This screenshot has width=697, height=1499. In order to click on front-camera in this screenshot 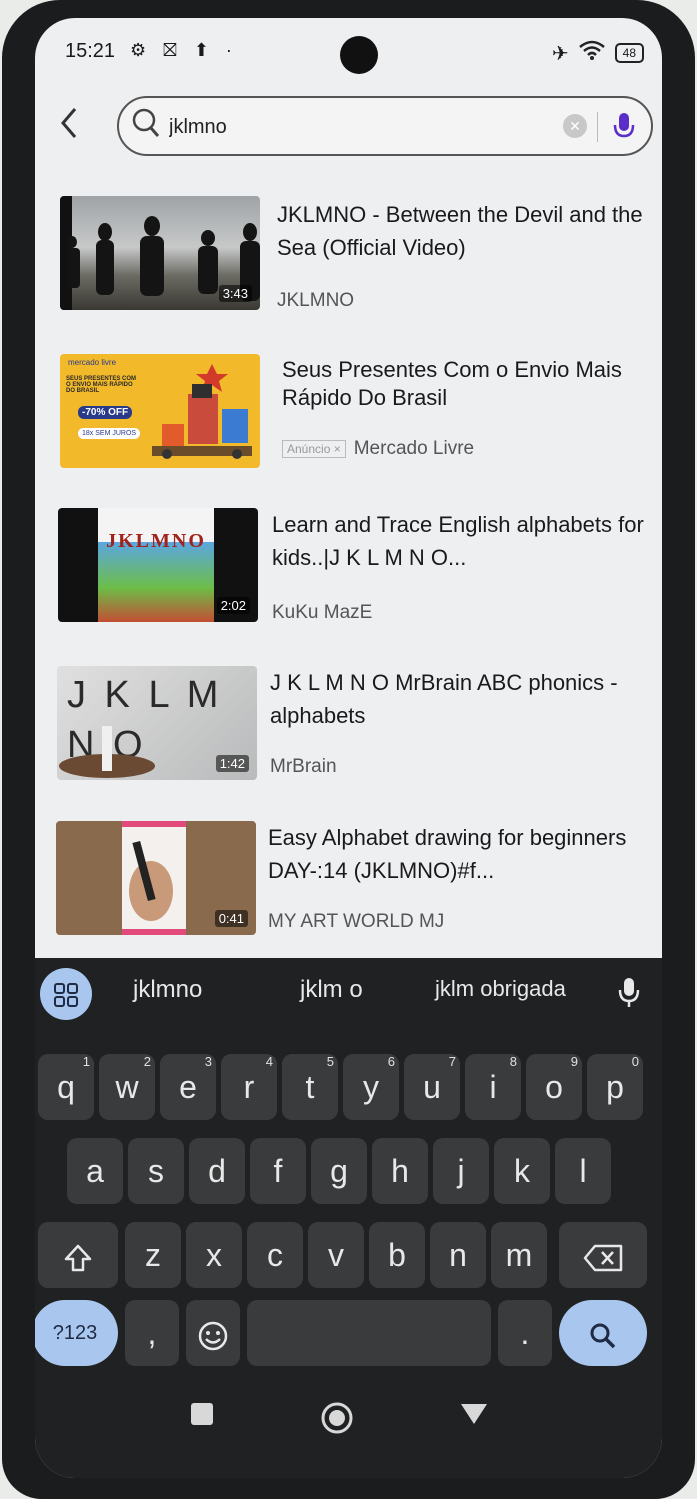, I will do `click(359, 55)`.